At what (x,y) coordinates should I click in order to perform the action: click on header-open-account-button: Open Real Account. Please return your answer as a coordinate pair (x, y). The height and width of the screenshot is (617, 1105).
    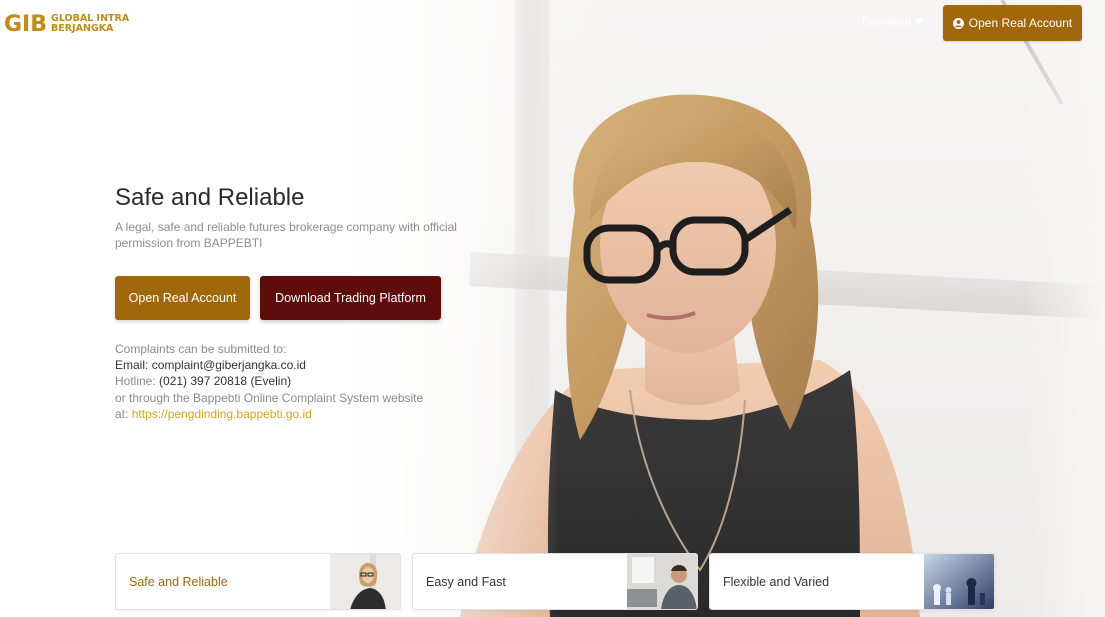
    Looking at the image, I should click on (1012, 23).